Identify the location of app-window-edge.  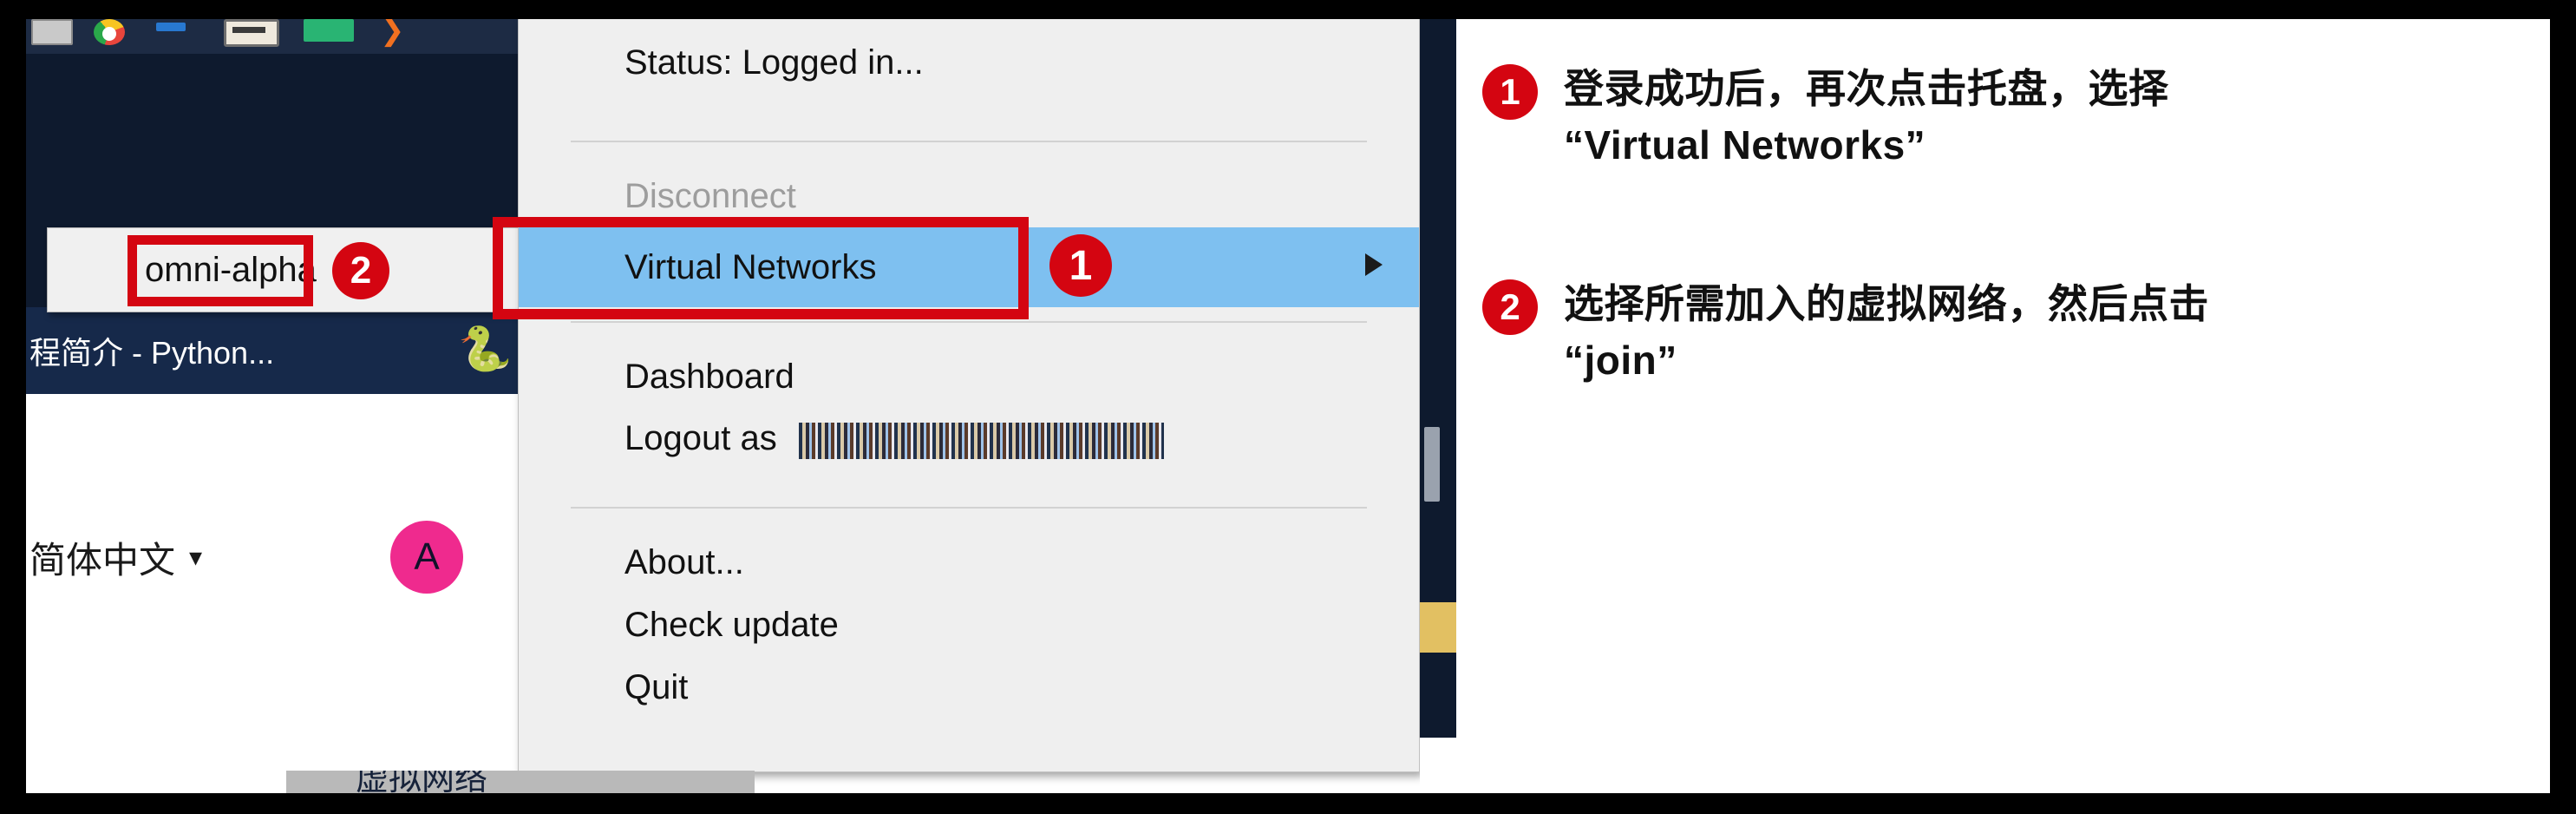
(1438, 406).